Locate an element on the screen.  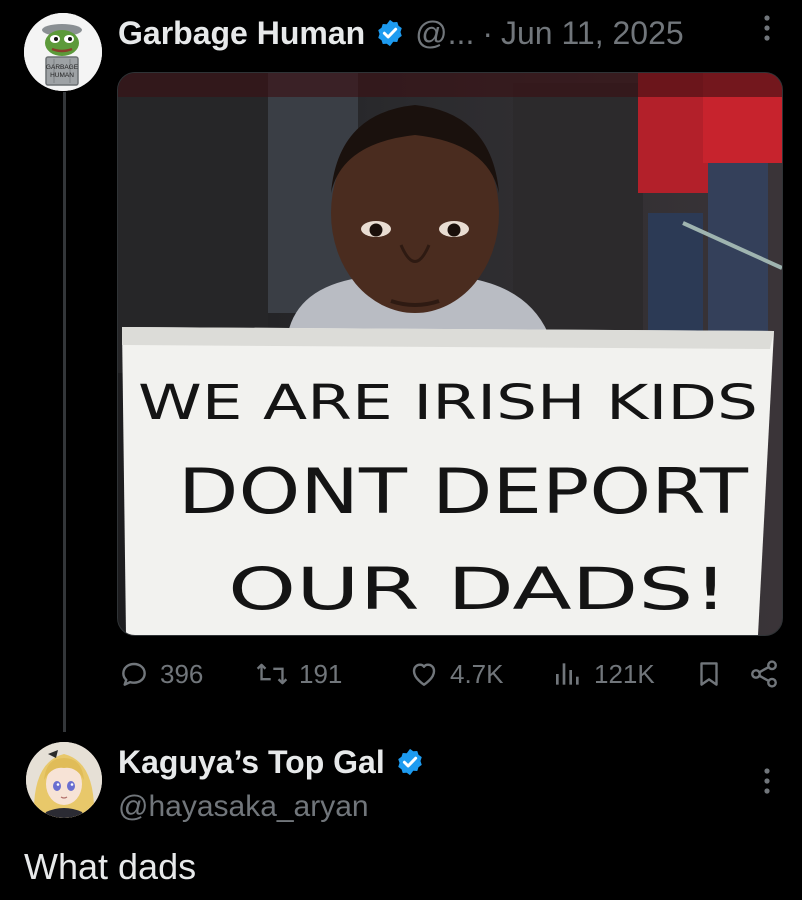
reply-body-text: What dads is located at coordinates (110, 866).